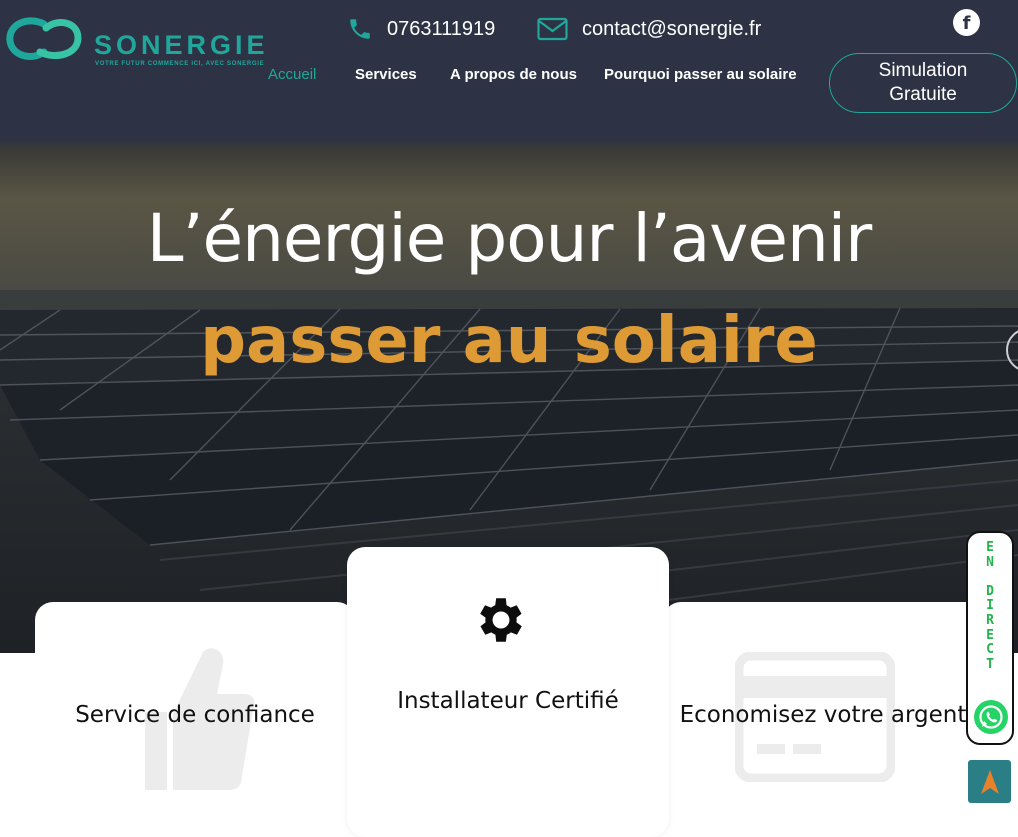 Image resolution: width=1018 pixels, height=837 pixels. I want to click on nav-item-a-propos: A propos de nous, so click(513, 74).